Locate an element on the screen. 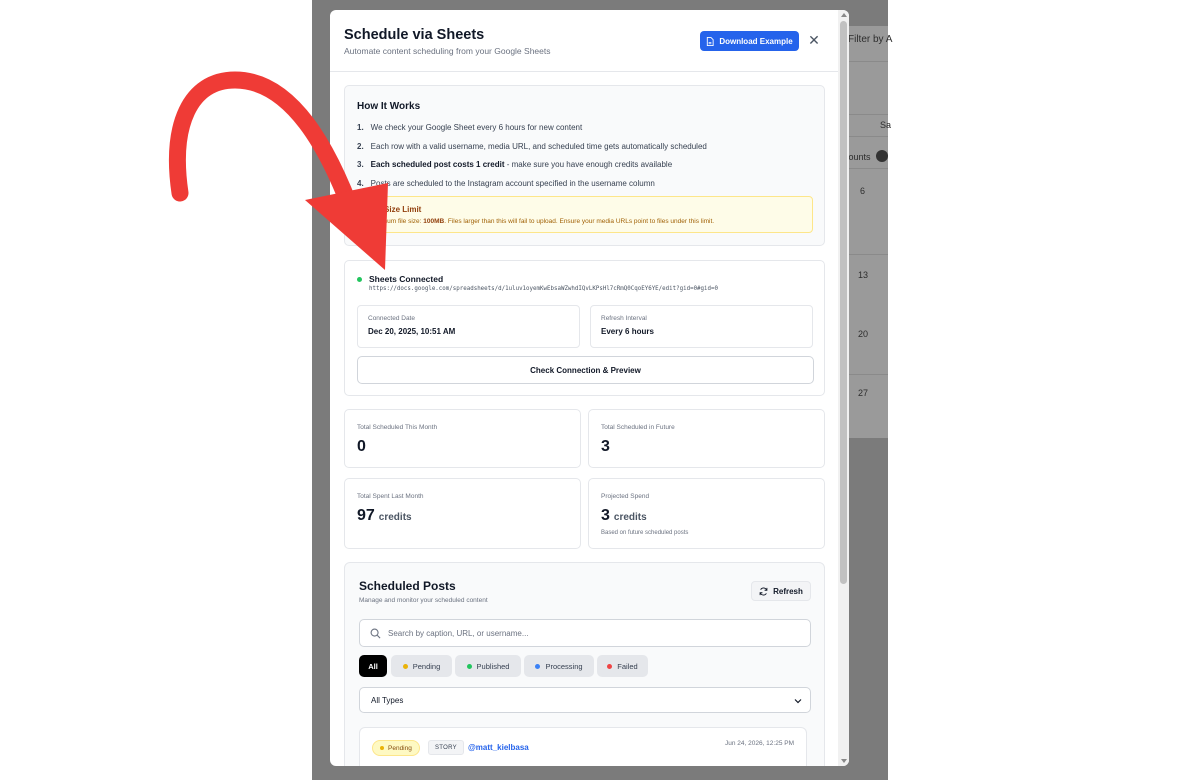 The height and width of the screenshot is (780, 1200). post-date: Jun 24, 2026, 12:25 PM is located at coordinates (759, 743).